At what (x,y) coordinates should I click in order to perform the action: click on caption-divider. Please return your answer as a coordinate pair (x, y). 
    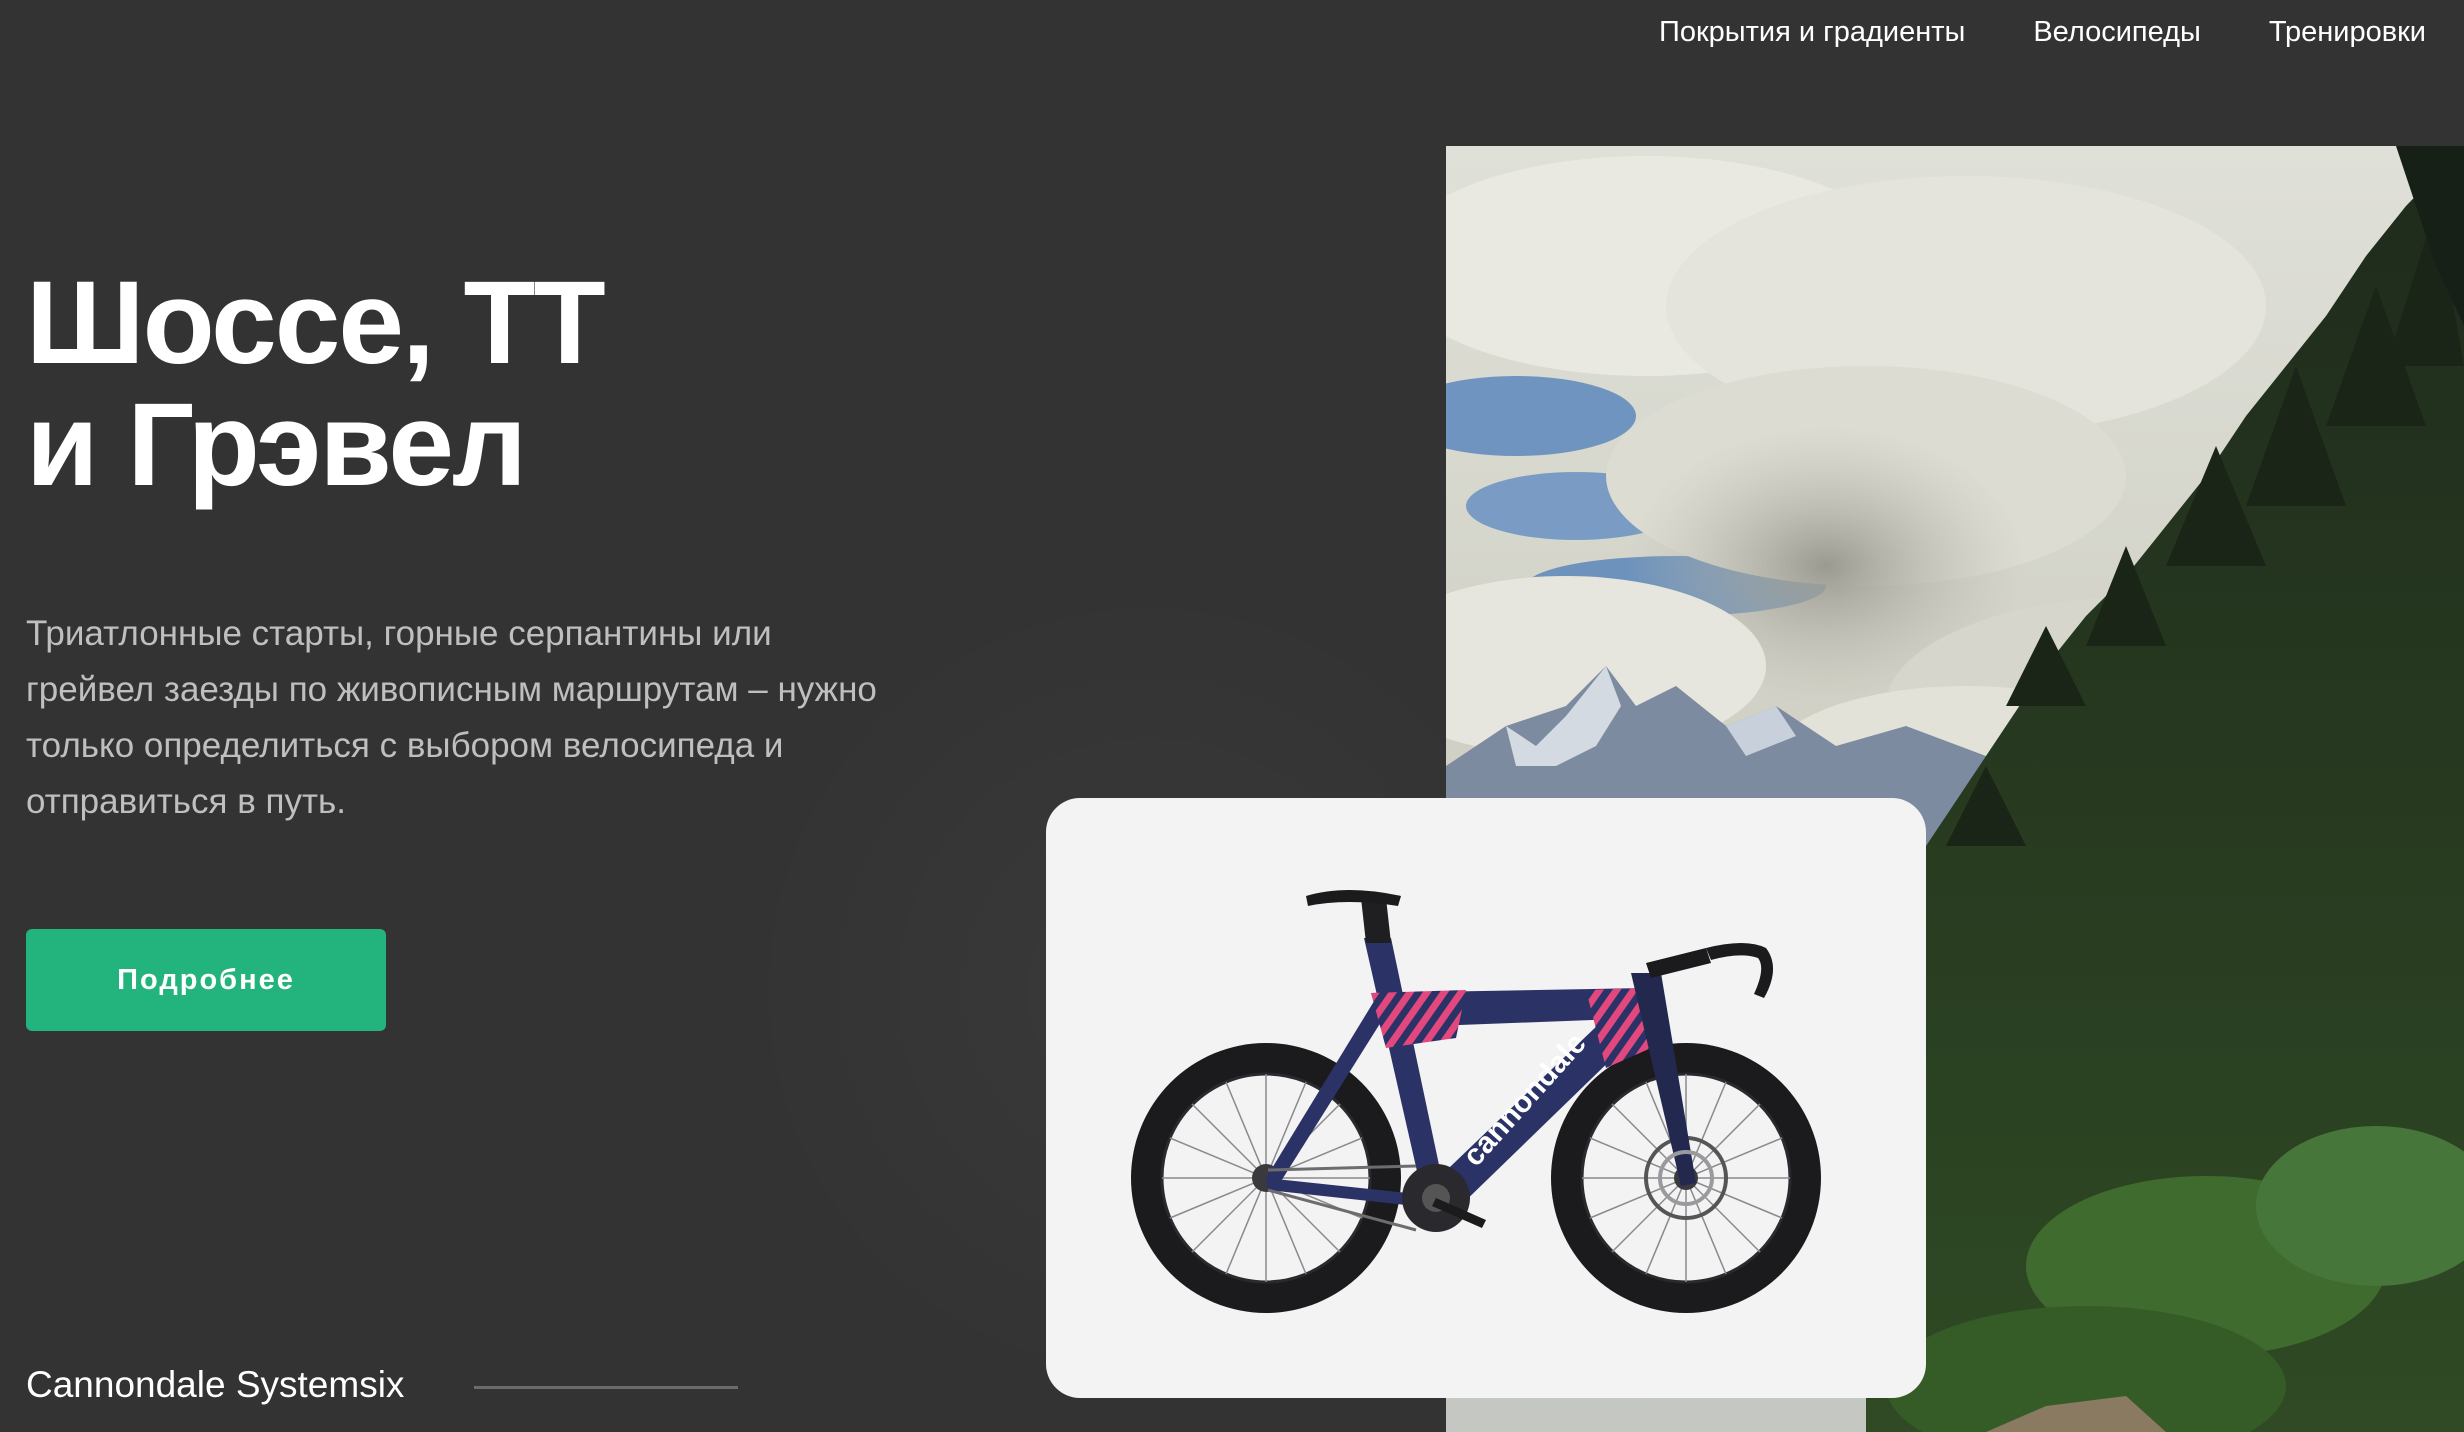
    Looking at the image, I should click on (606, 1387).